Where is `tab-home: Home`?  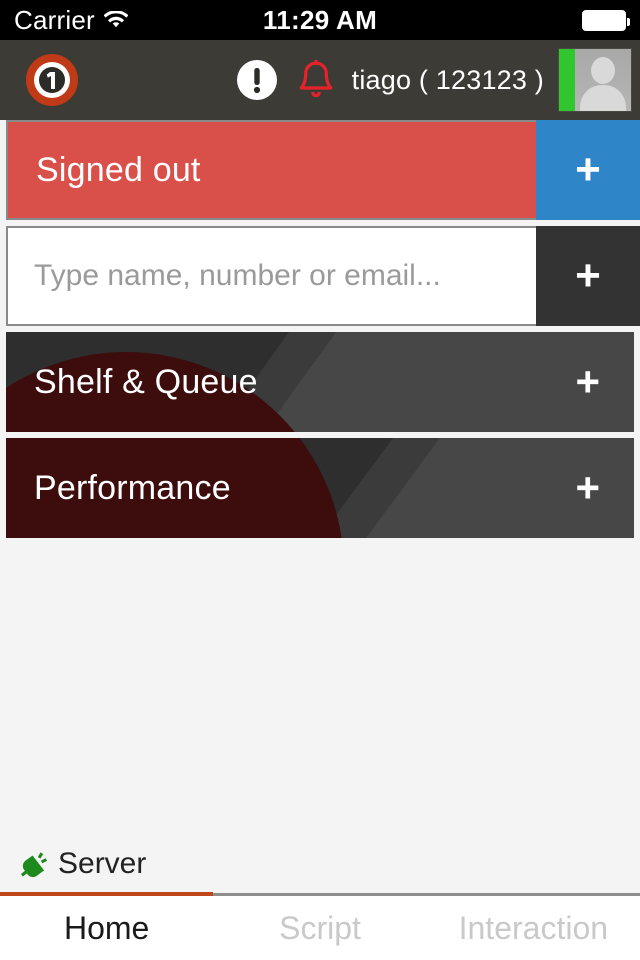
tab-home: Home is located at coordinates (106, 928).